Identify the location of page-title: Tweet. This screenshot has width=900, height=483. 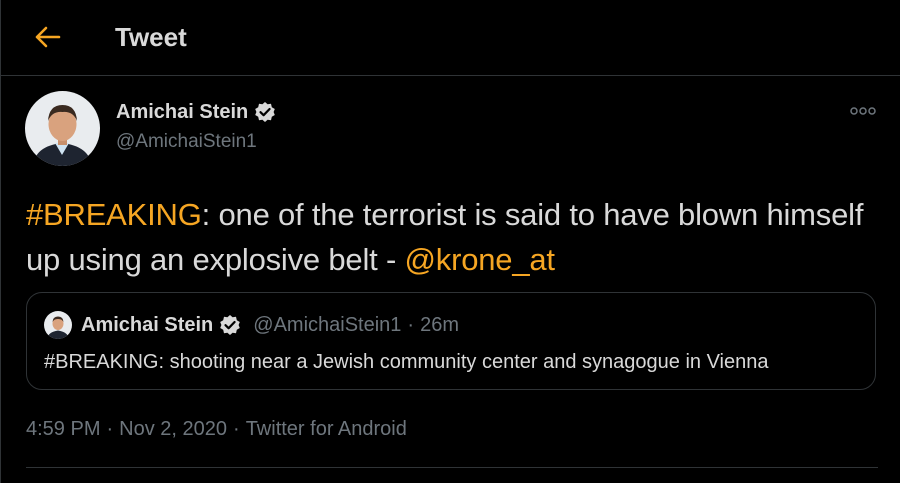
(151, 37).